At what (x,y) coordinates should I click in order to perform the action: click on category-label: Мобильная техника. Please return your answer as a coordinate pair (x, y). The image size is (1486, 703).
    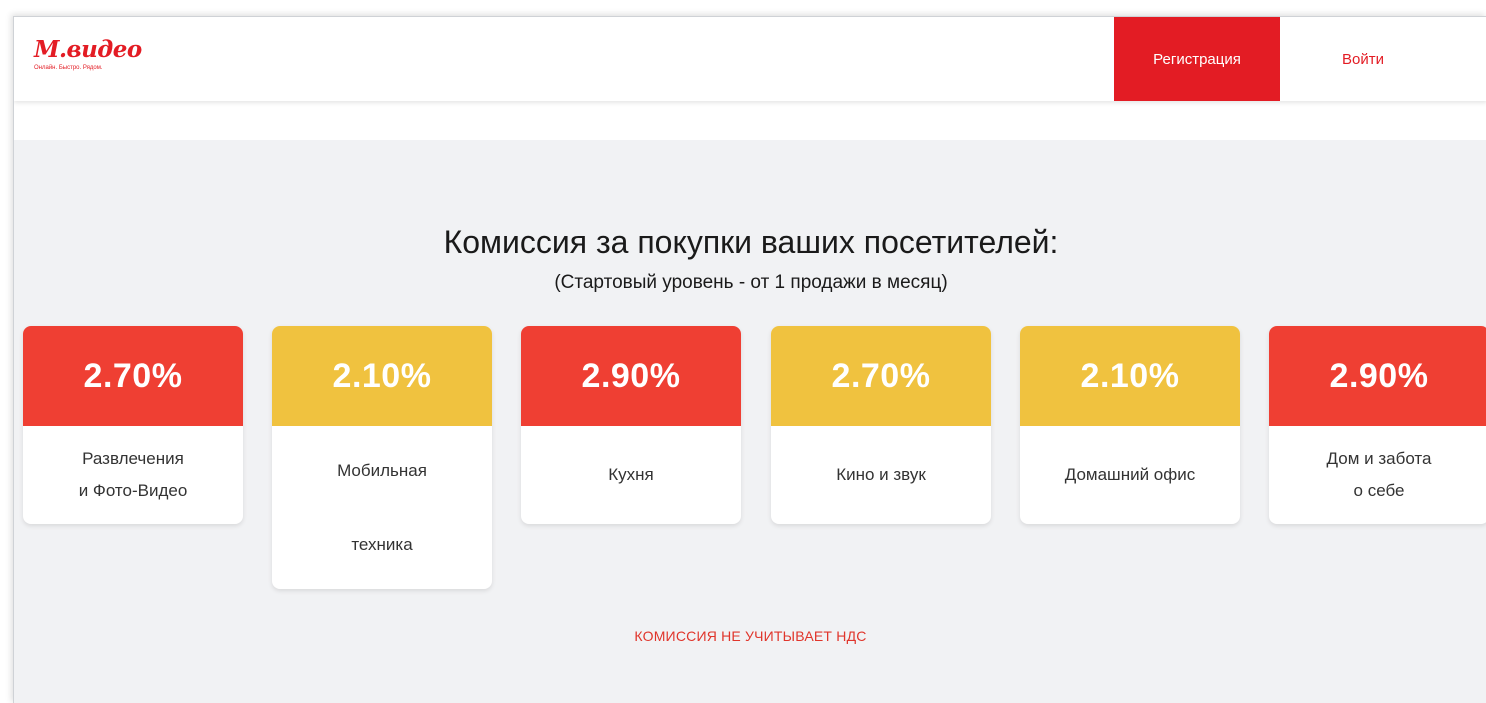
    Looking at the image, I should click on (382, 507).